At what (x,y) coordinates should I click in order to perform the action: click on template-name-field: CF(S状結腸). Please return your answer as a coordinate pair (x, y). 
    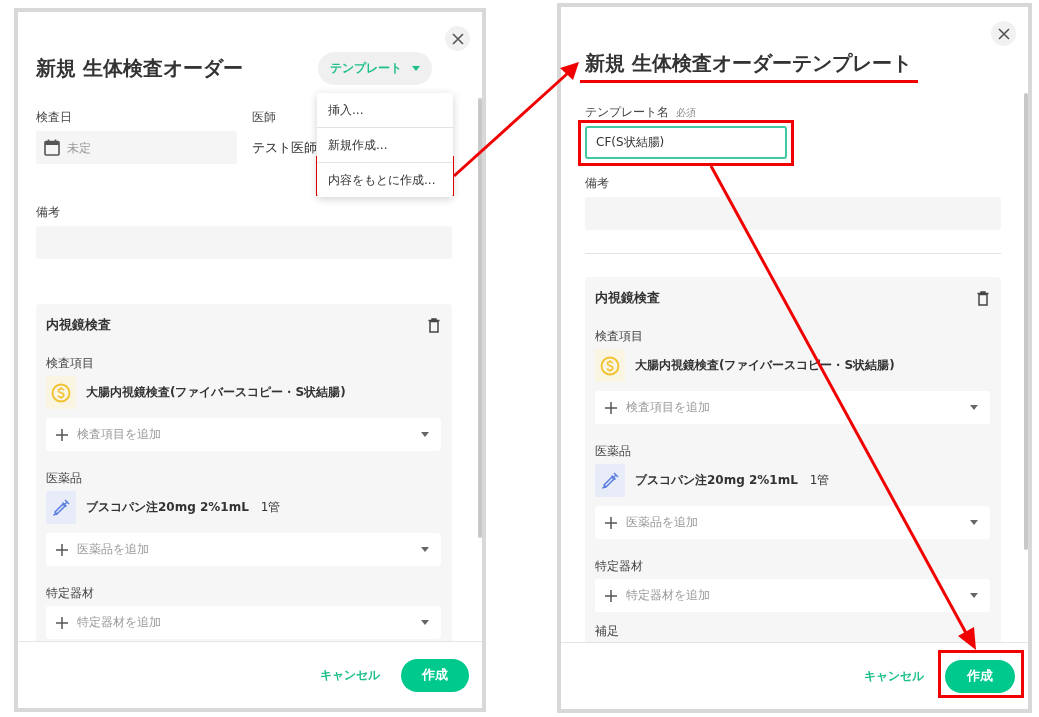
    Looking at the image, I should click on (686, 142).